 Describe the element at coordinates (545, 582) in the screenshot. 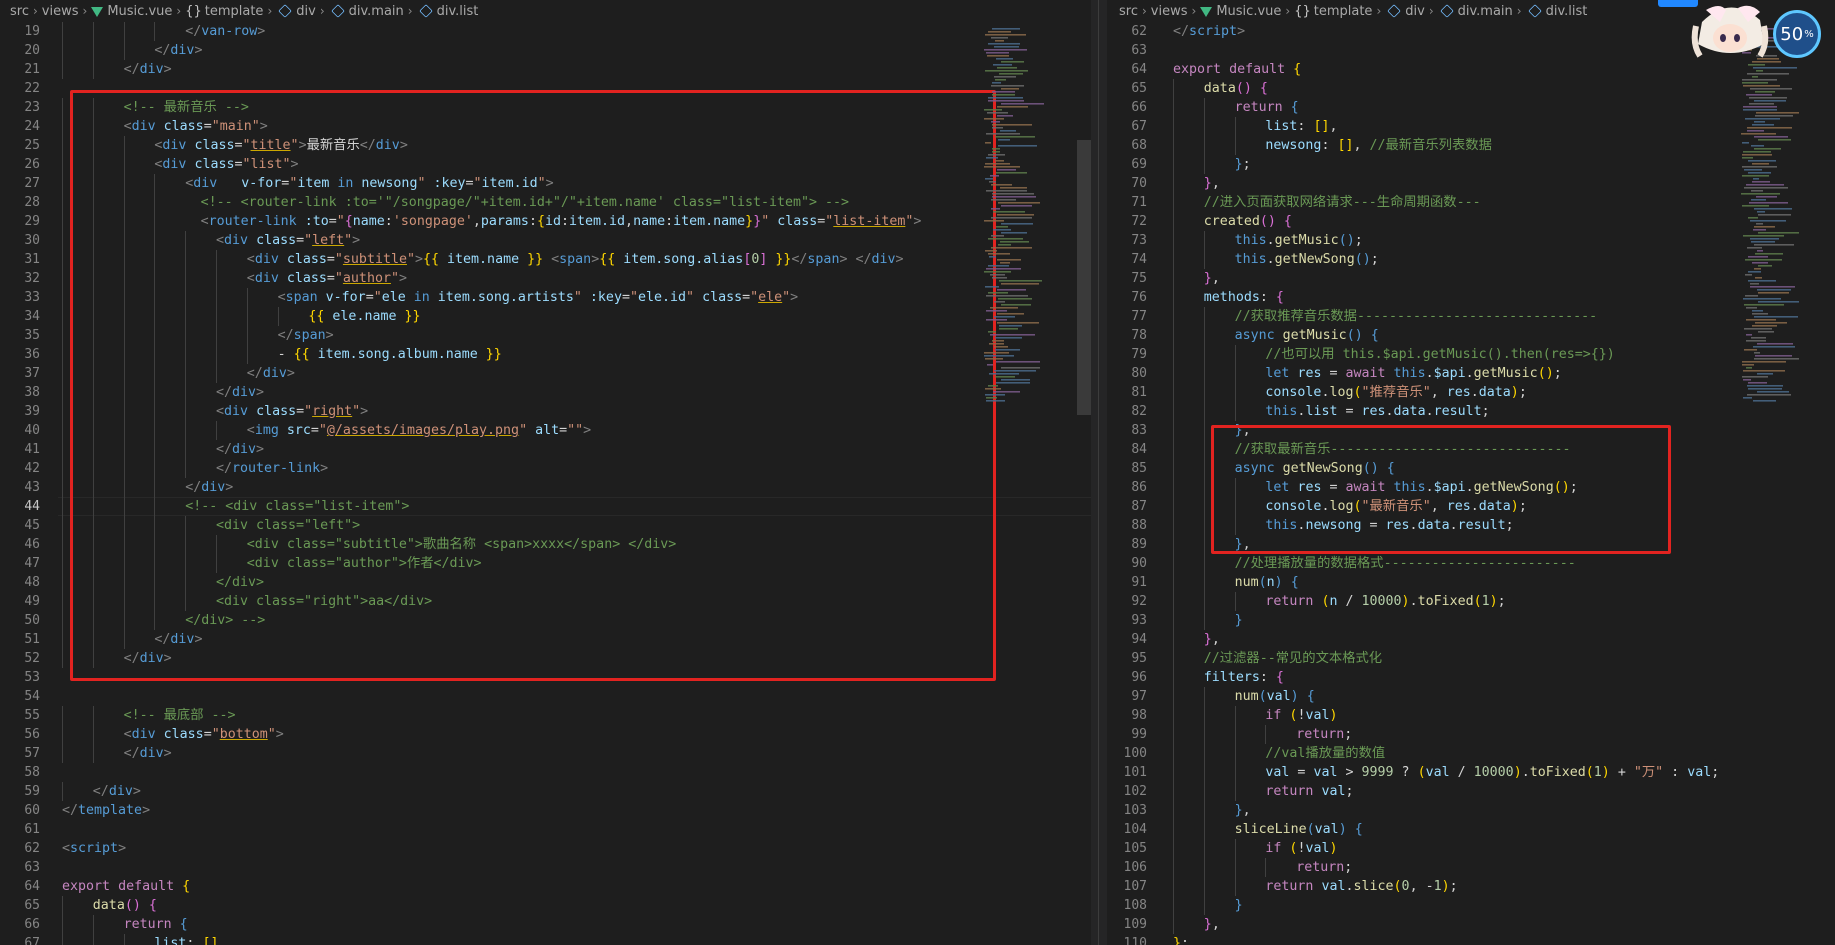

I see `code-line: 48 </div>` at that location.